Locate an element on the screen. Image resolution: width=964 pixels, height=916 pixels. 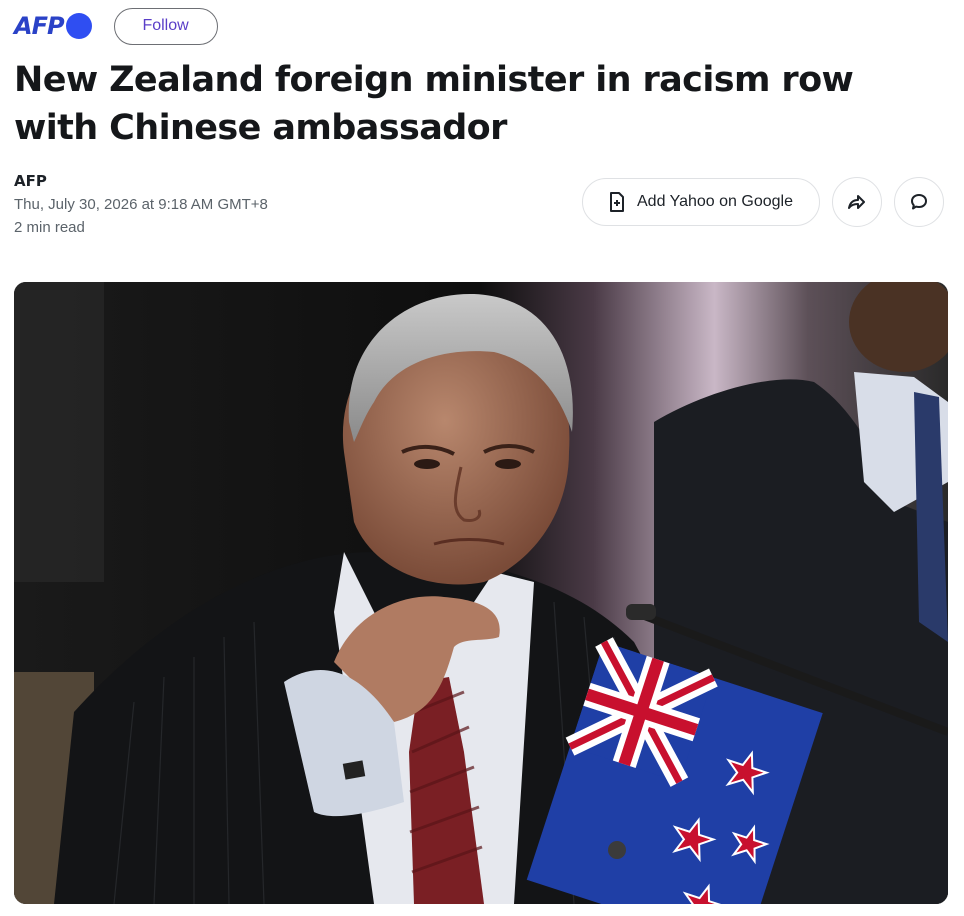
logo-text: AFP is located at coordinates (39, 26).